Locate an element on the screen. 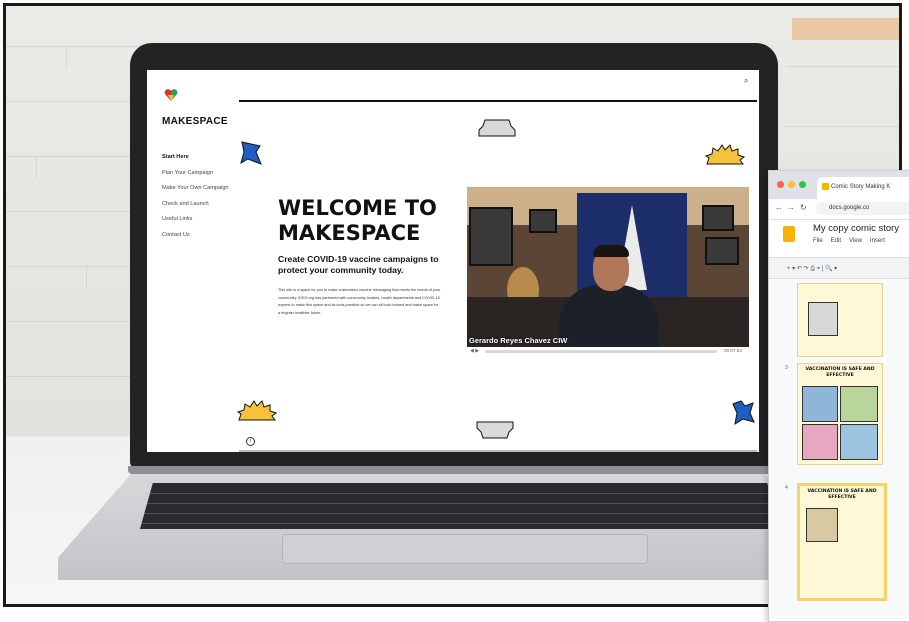 This screenshot has width=909, height=622. laptop-trackpad is located at coordinates (465, 549).